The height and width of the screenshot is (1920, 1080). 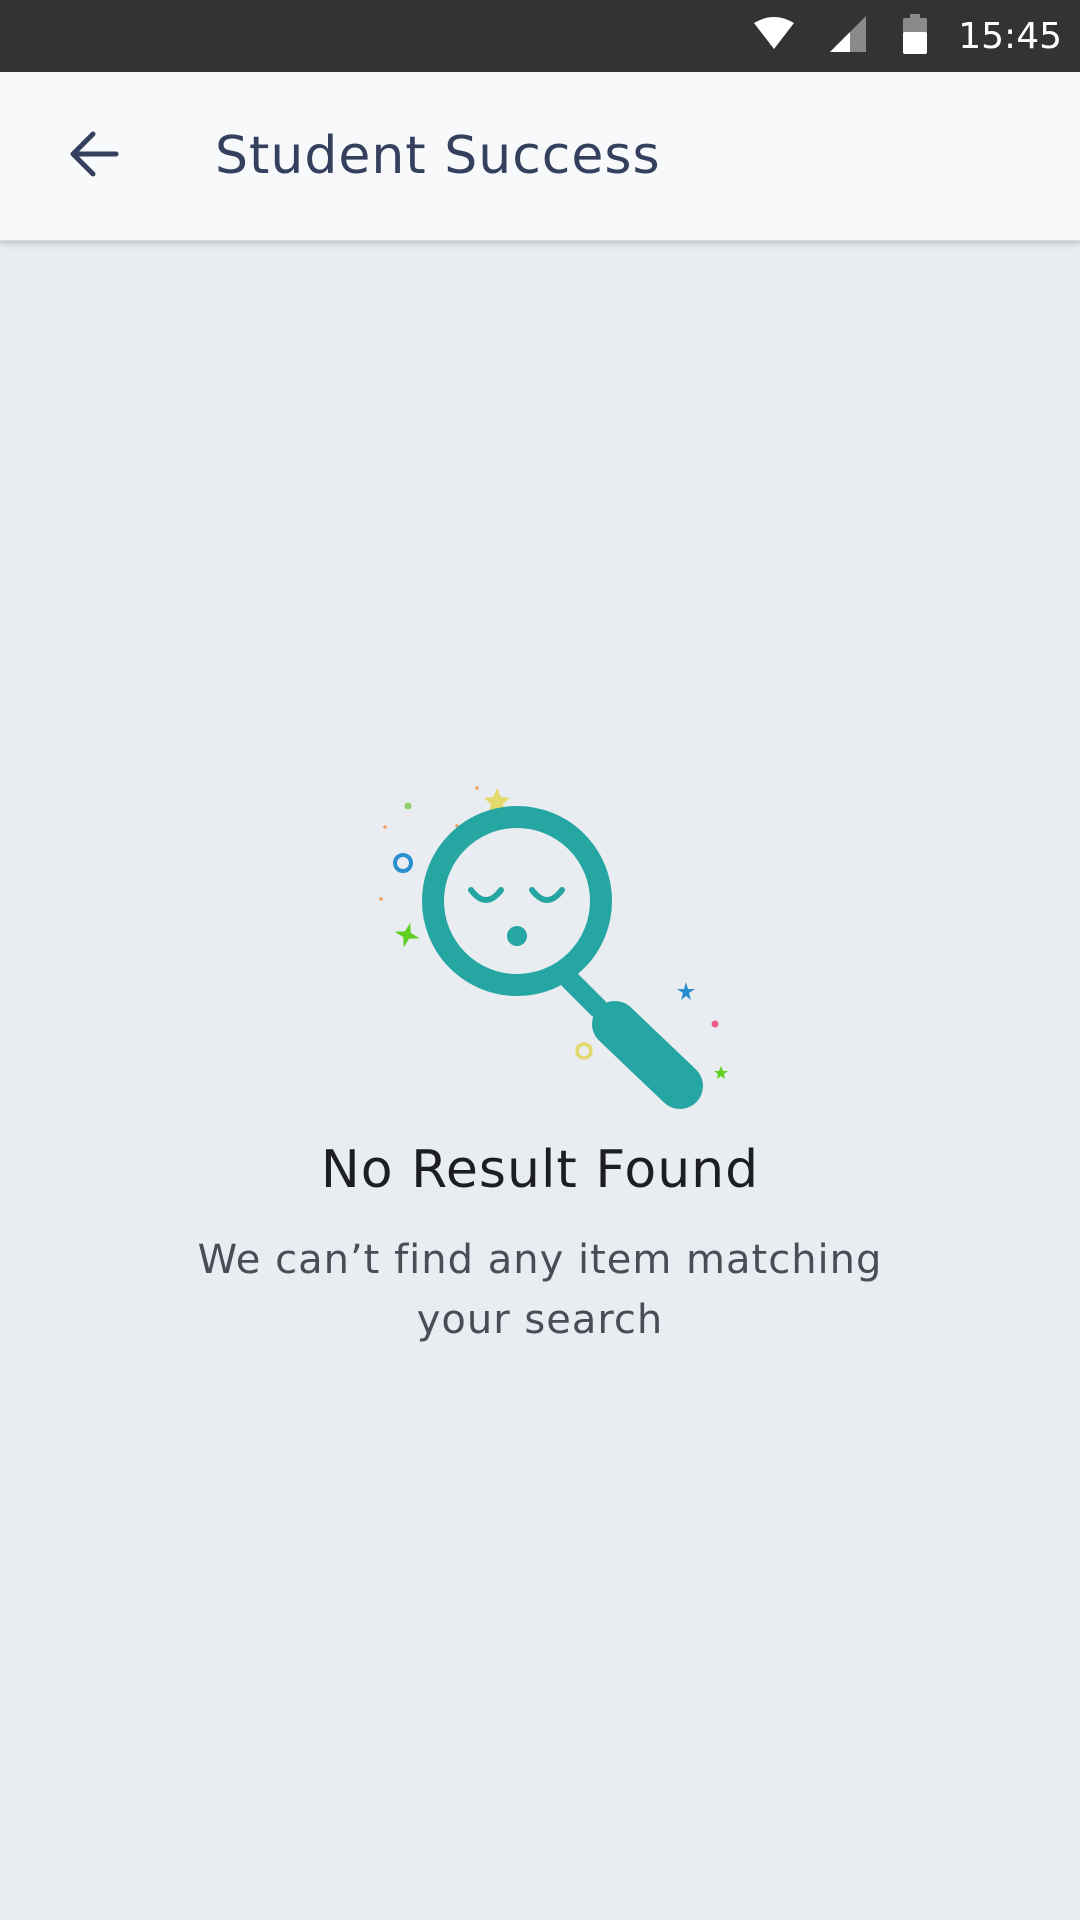 What do you see at coordinates (848, 36) in the screenshot?
I see `signal-icon` at bounding box center [848, 36].